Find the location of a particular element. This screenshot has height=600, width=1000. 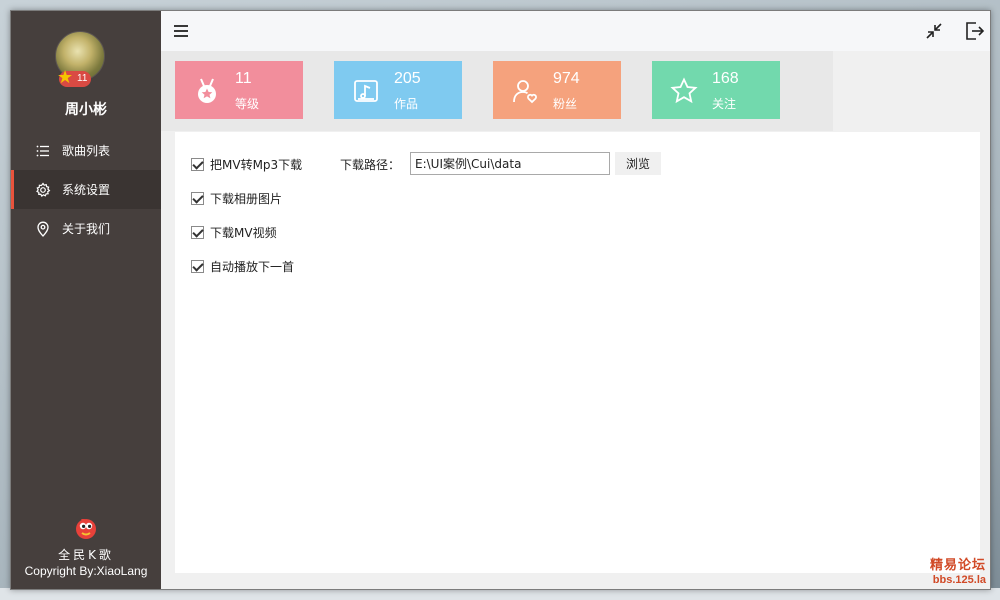

browse-button: 浏览 is located at coordinates (638, 163).